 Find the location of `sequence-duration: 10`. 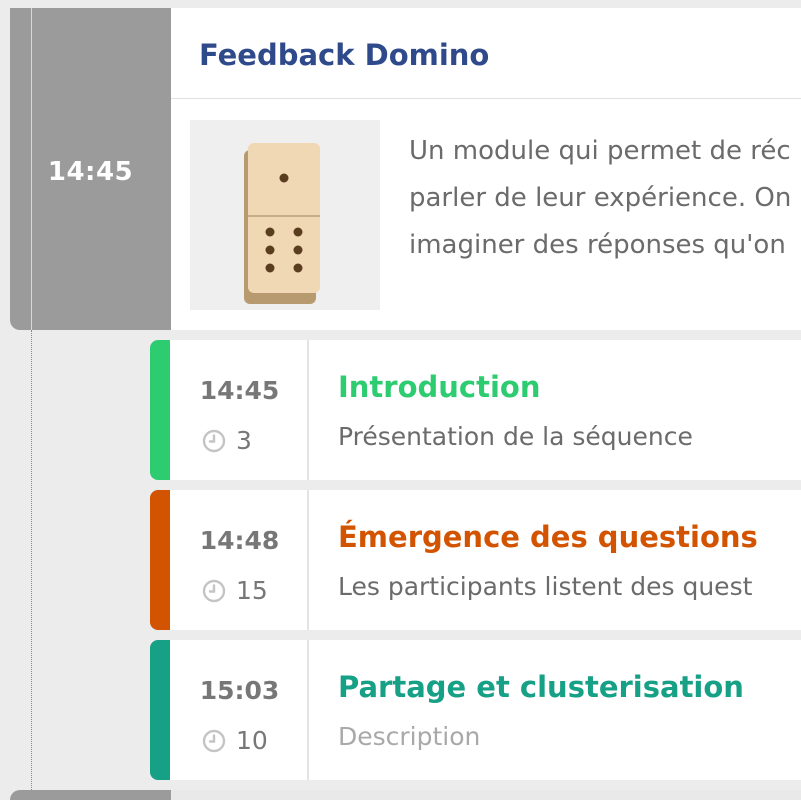

sequence-duration: 10 is located at coordinates (235, 740).